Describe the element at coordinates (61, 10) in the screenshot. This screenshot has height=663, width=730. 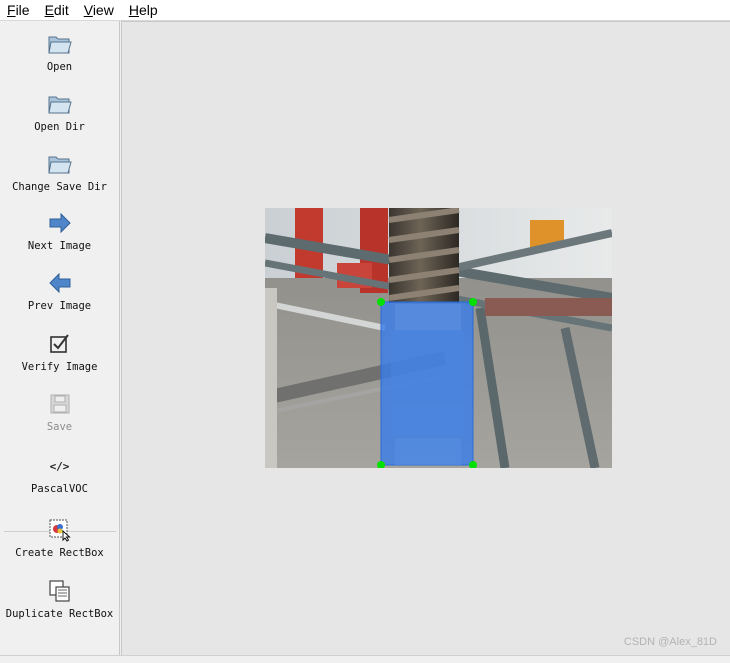
I see `menu-edit-label: dit` at that location.